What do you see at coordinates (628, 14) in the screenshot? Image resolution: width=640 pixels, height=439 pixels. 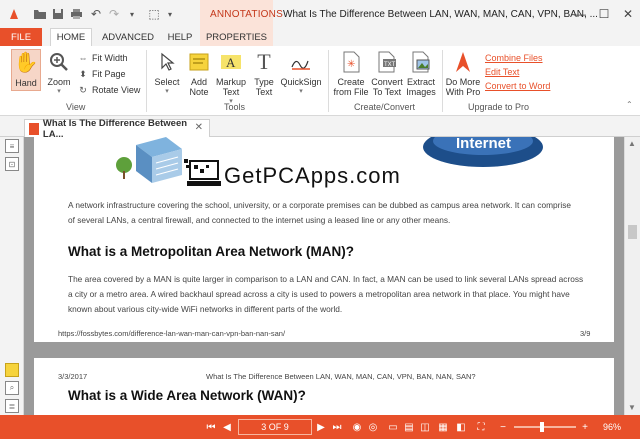 I see `close-button: ✕` at bounding box center [628, 14].